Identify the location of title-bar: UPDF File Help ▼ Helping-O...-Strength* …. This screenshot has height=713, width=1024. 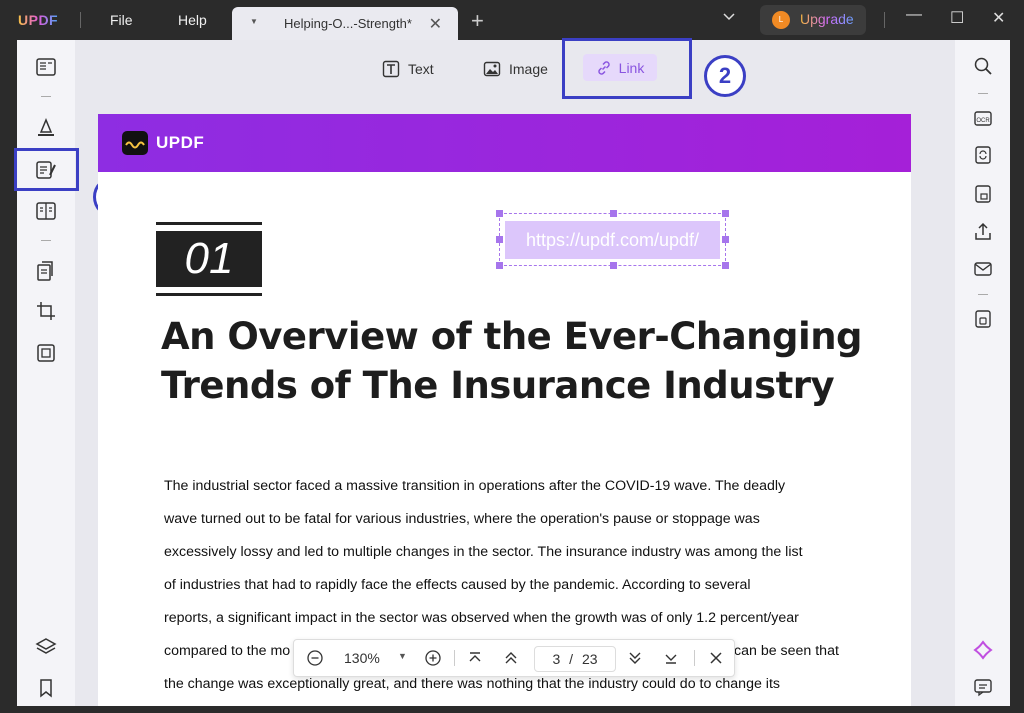
(512, 20).